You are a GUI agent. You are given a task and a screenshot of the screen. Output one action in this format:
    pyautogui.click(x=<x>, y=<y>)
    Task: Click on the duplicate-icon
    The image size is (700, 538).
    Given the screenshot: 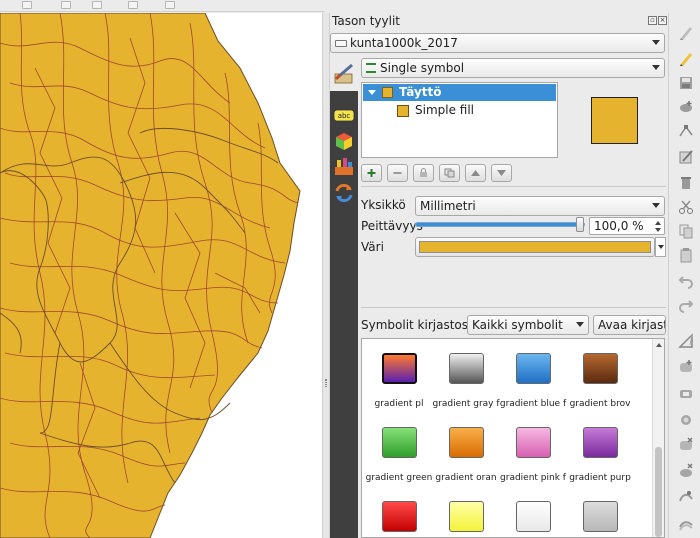 What is the action you would take?
    pyautogui.click(x=449, y=173)
    